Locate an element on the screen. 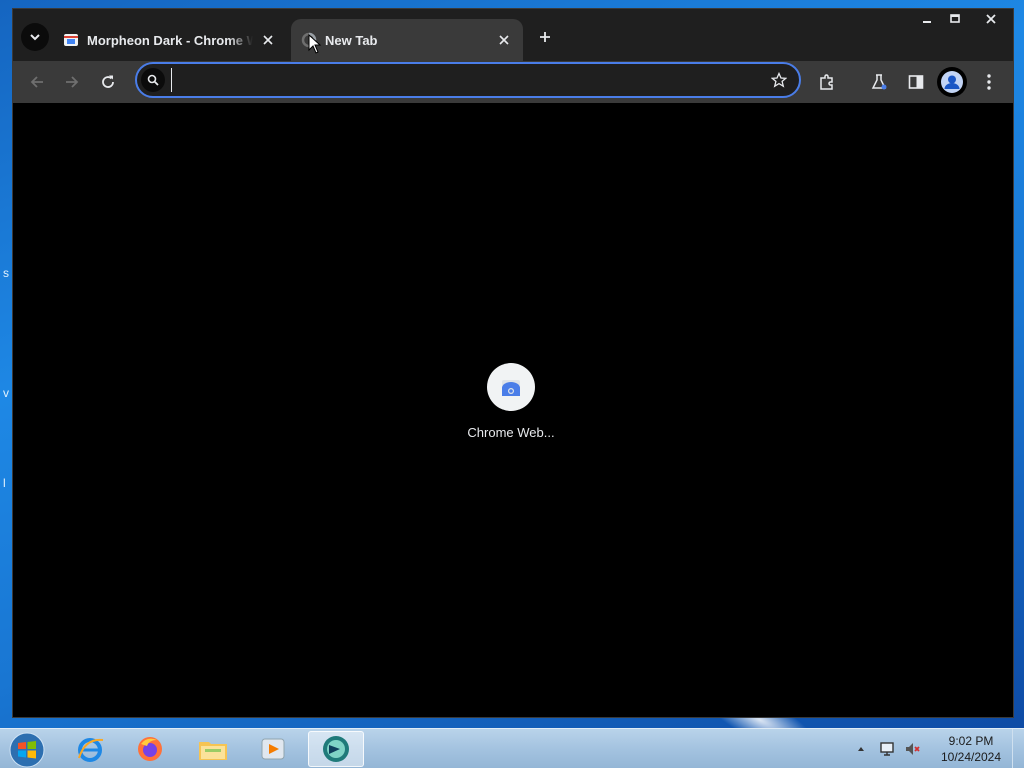 The image size is (1024, 768). flask-icon is located at coordinates (879, 82).